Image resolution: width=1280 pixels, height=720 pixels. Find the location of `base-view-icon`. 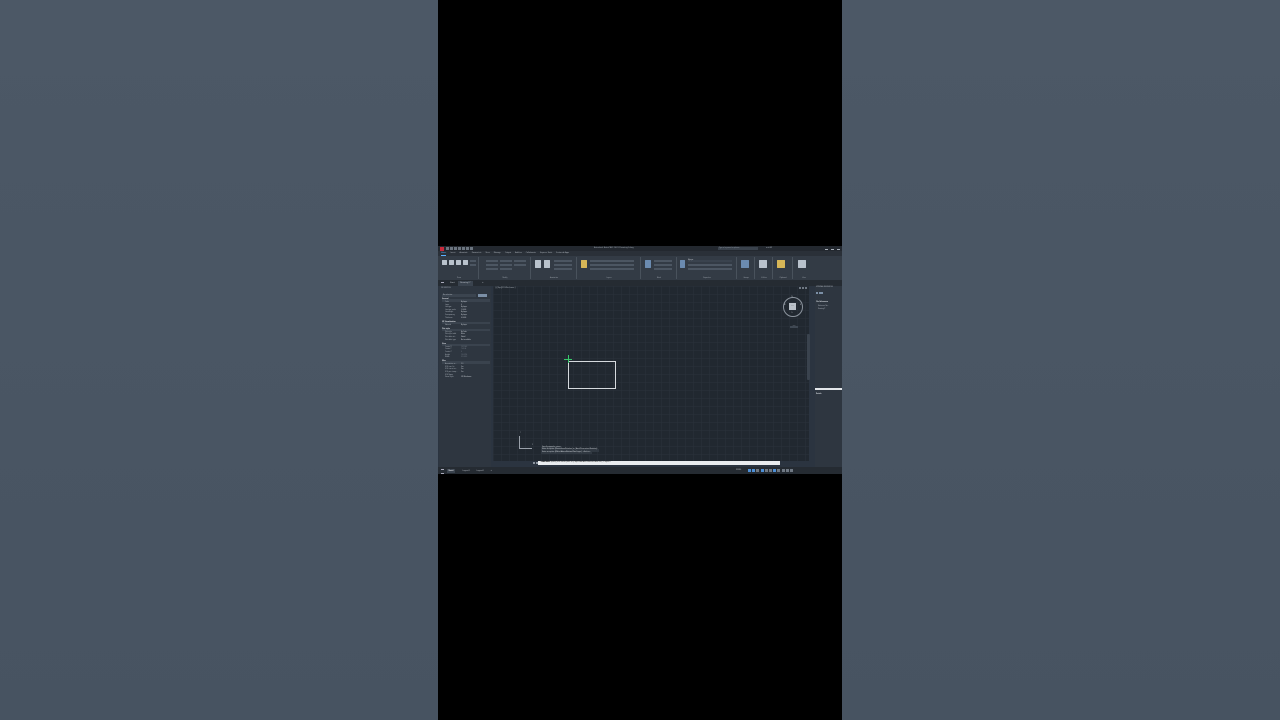

base-view-icon is located at coordinates (802, 264).